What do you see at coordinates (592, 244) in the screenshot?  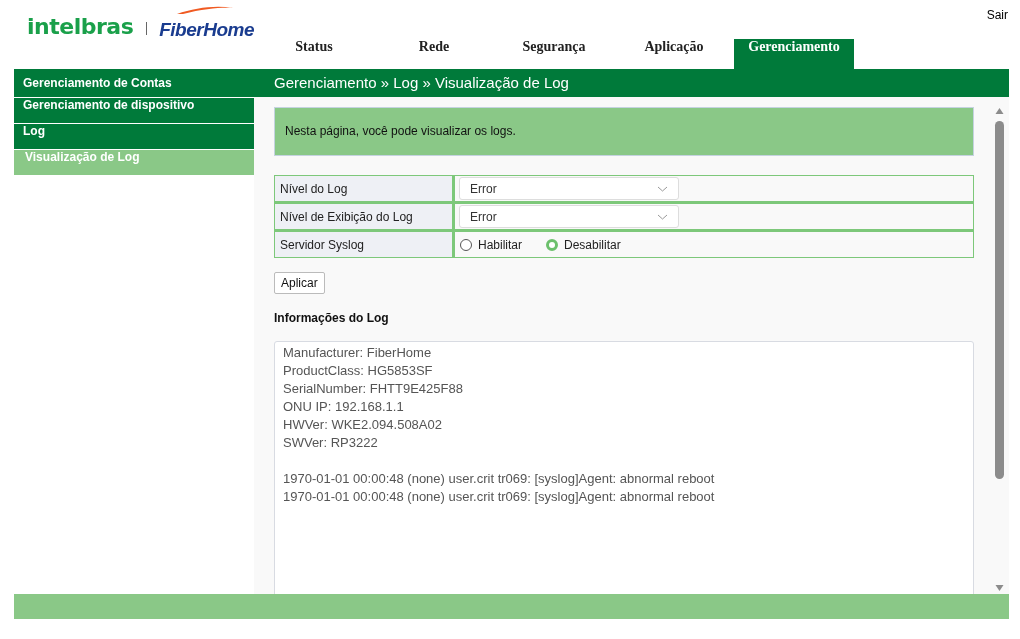 I see `radio-label: Desabilitar` at bounding box center [592, 244].